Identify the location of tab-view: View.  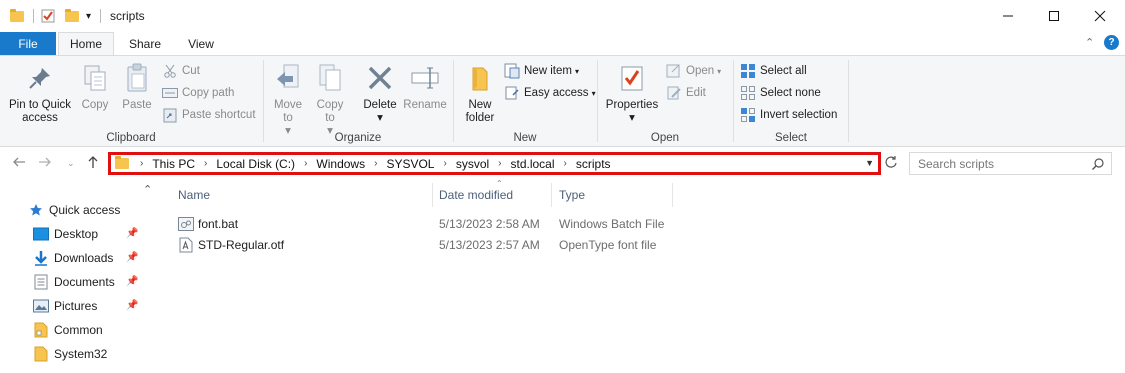
(201, 43).